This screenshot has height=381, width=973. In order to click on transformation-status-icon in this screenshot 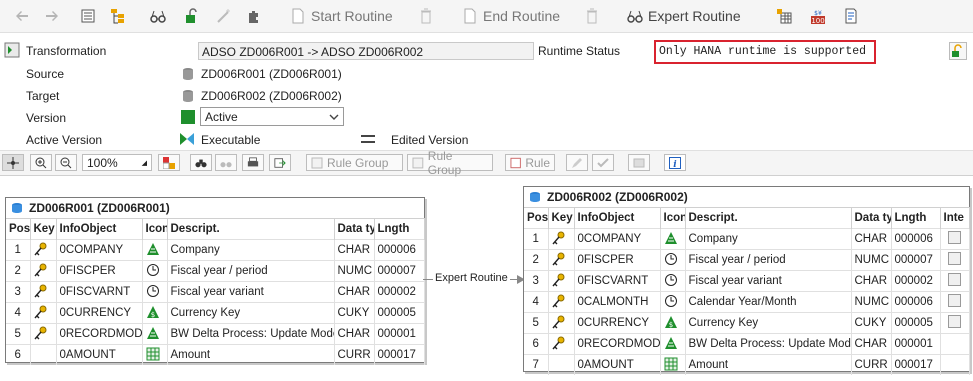, I will do `click(12, 51)`.